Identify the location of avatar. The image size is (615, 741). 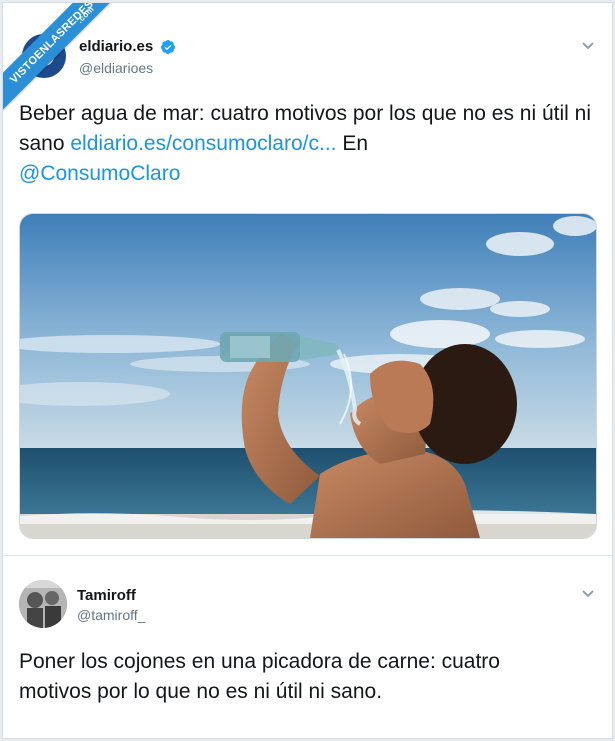
(43, 604).